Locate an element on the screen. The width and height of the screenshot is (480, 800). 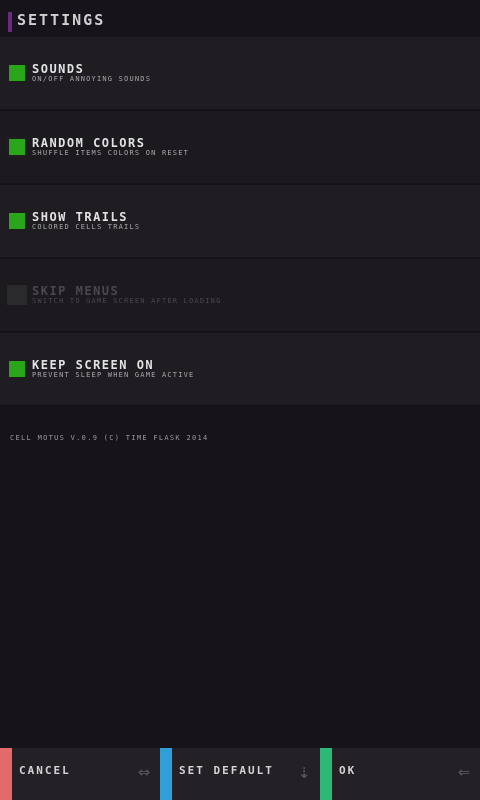
page-title: SETTINGS is located at coordinates (61, 20).